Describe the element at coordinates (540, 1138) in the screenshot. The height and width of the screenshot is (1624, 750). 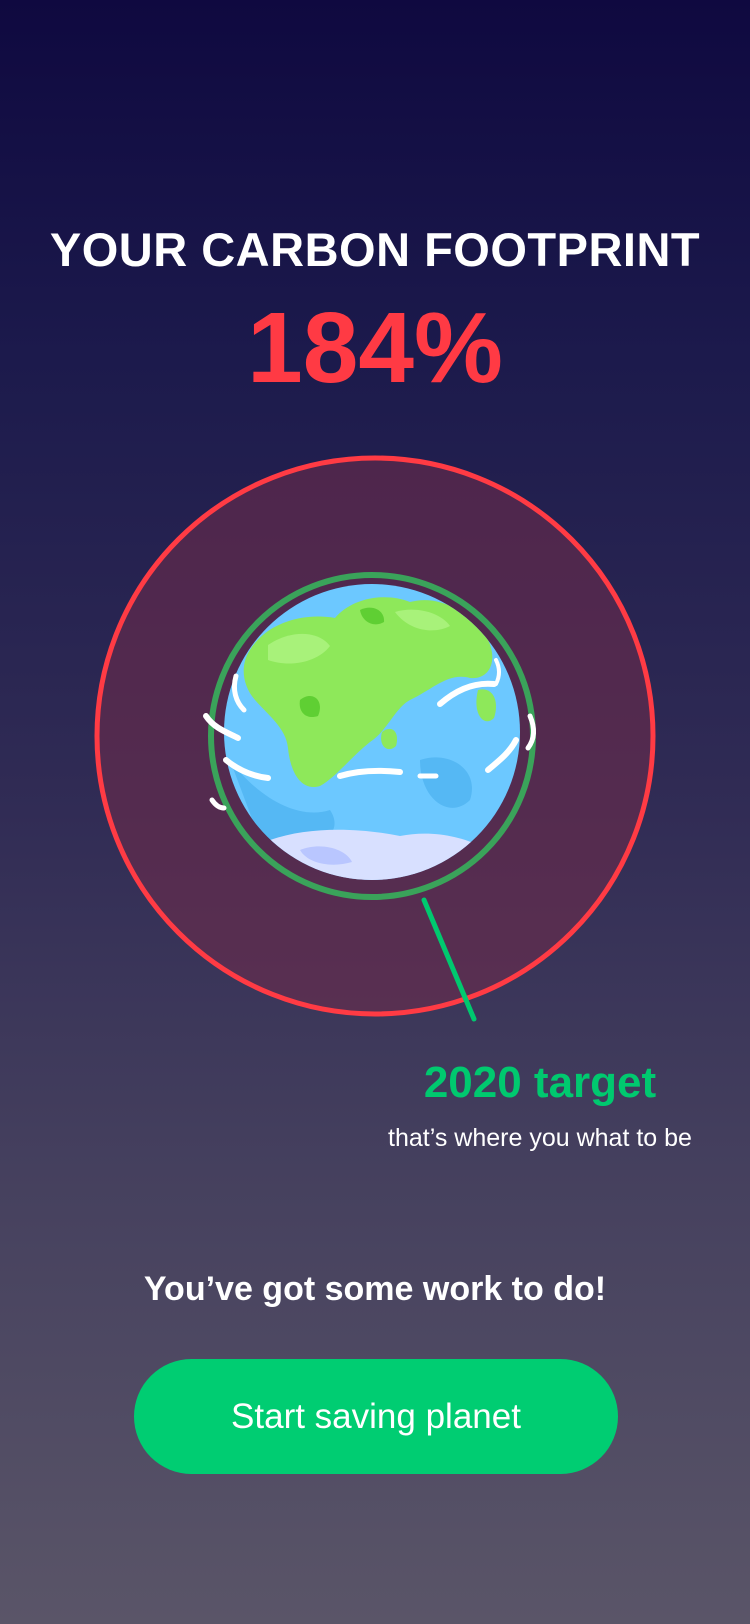
I see `target-subtitle: that’s where you what to be` at that location.